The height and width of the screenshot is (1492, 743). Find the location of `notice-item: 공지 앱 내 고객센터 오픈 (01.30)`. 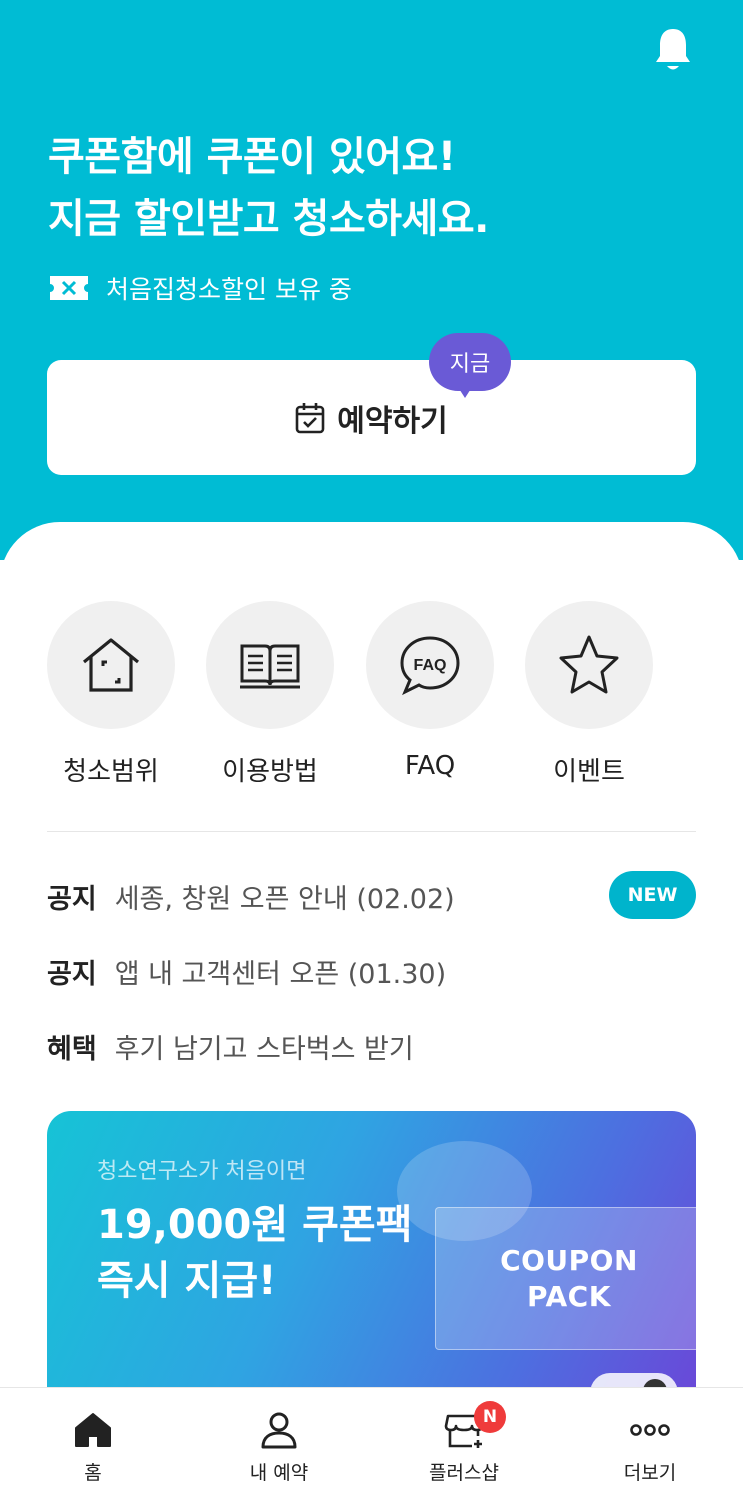

notice-item: 공지 앱 내 고객센터 오픈 (01.30) is located at coordinates (246, 971).